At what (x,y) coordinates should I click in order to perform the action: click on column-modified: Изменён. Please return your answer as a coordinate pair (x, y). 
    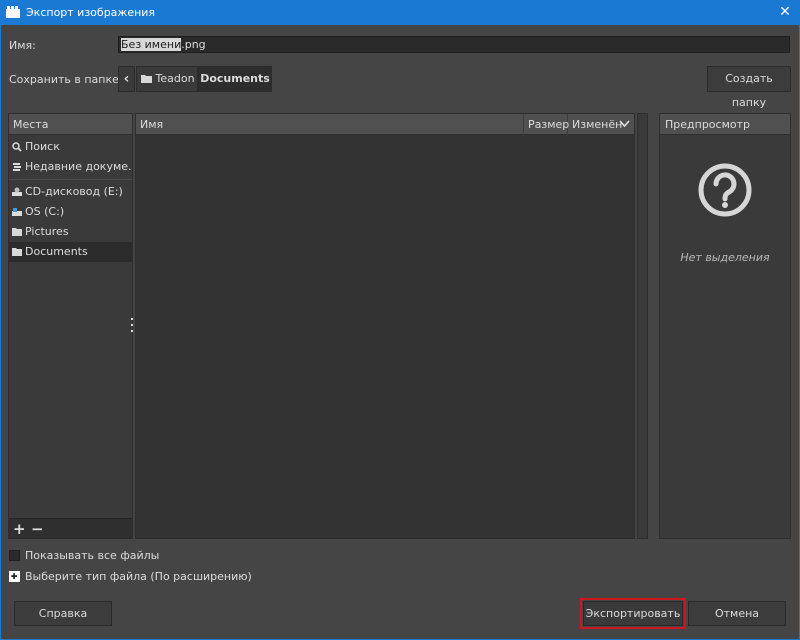
    Looking at the image, I should click on (601, 124).